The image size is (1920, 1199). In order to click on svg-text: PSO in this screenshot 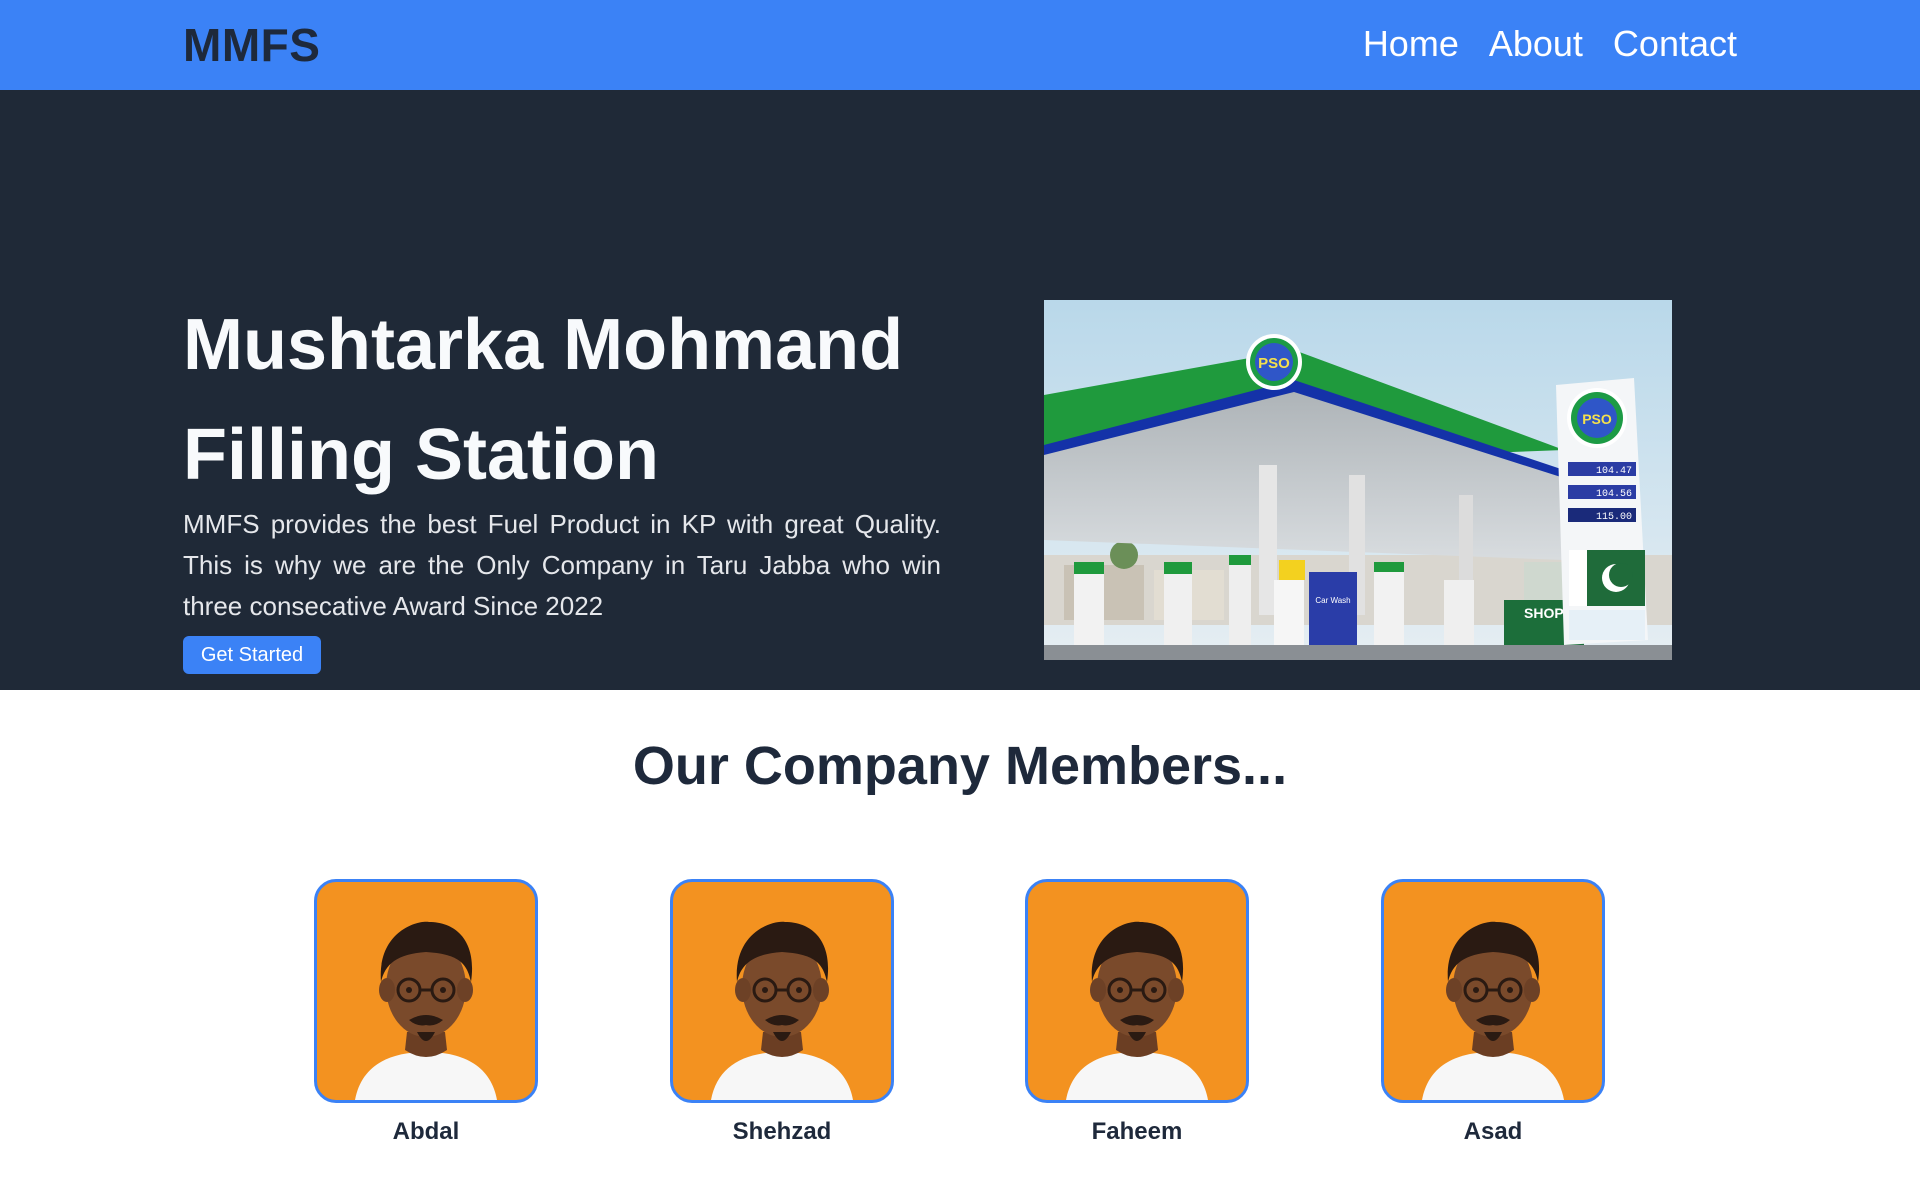, I will do `click(1597, 419)`.